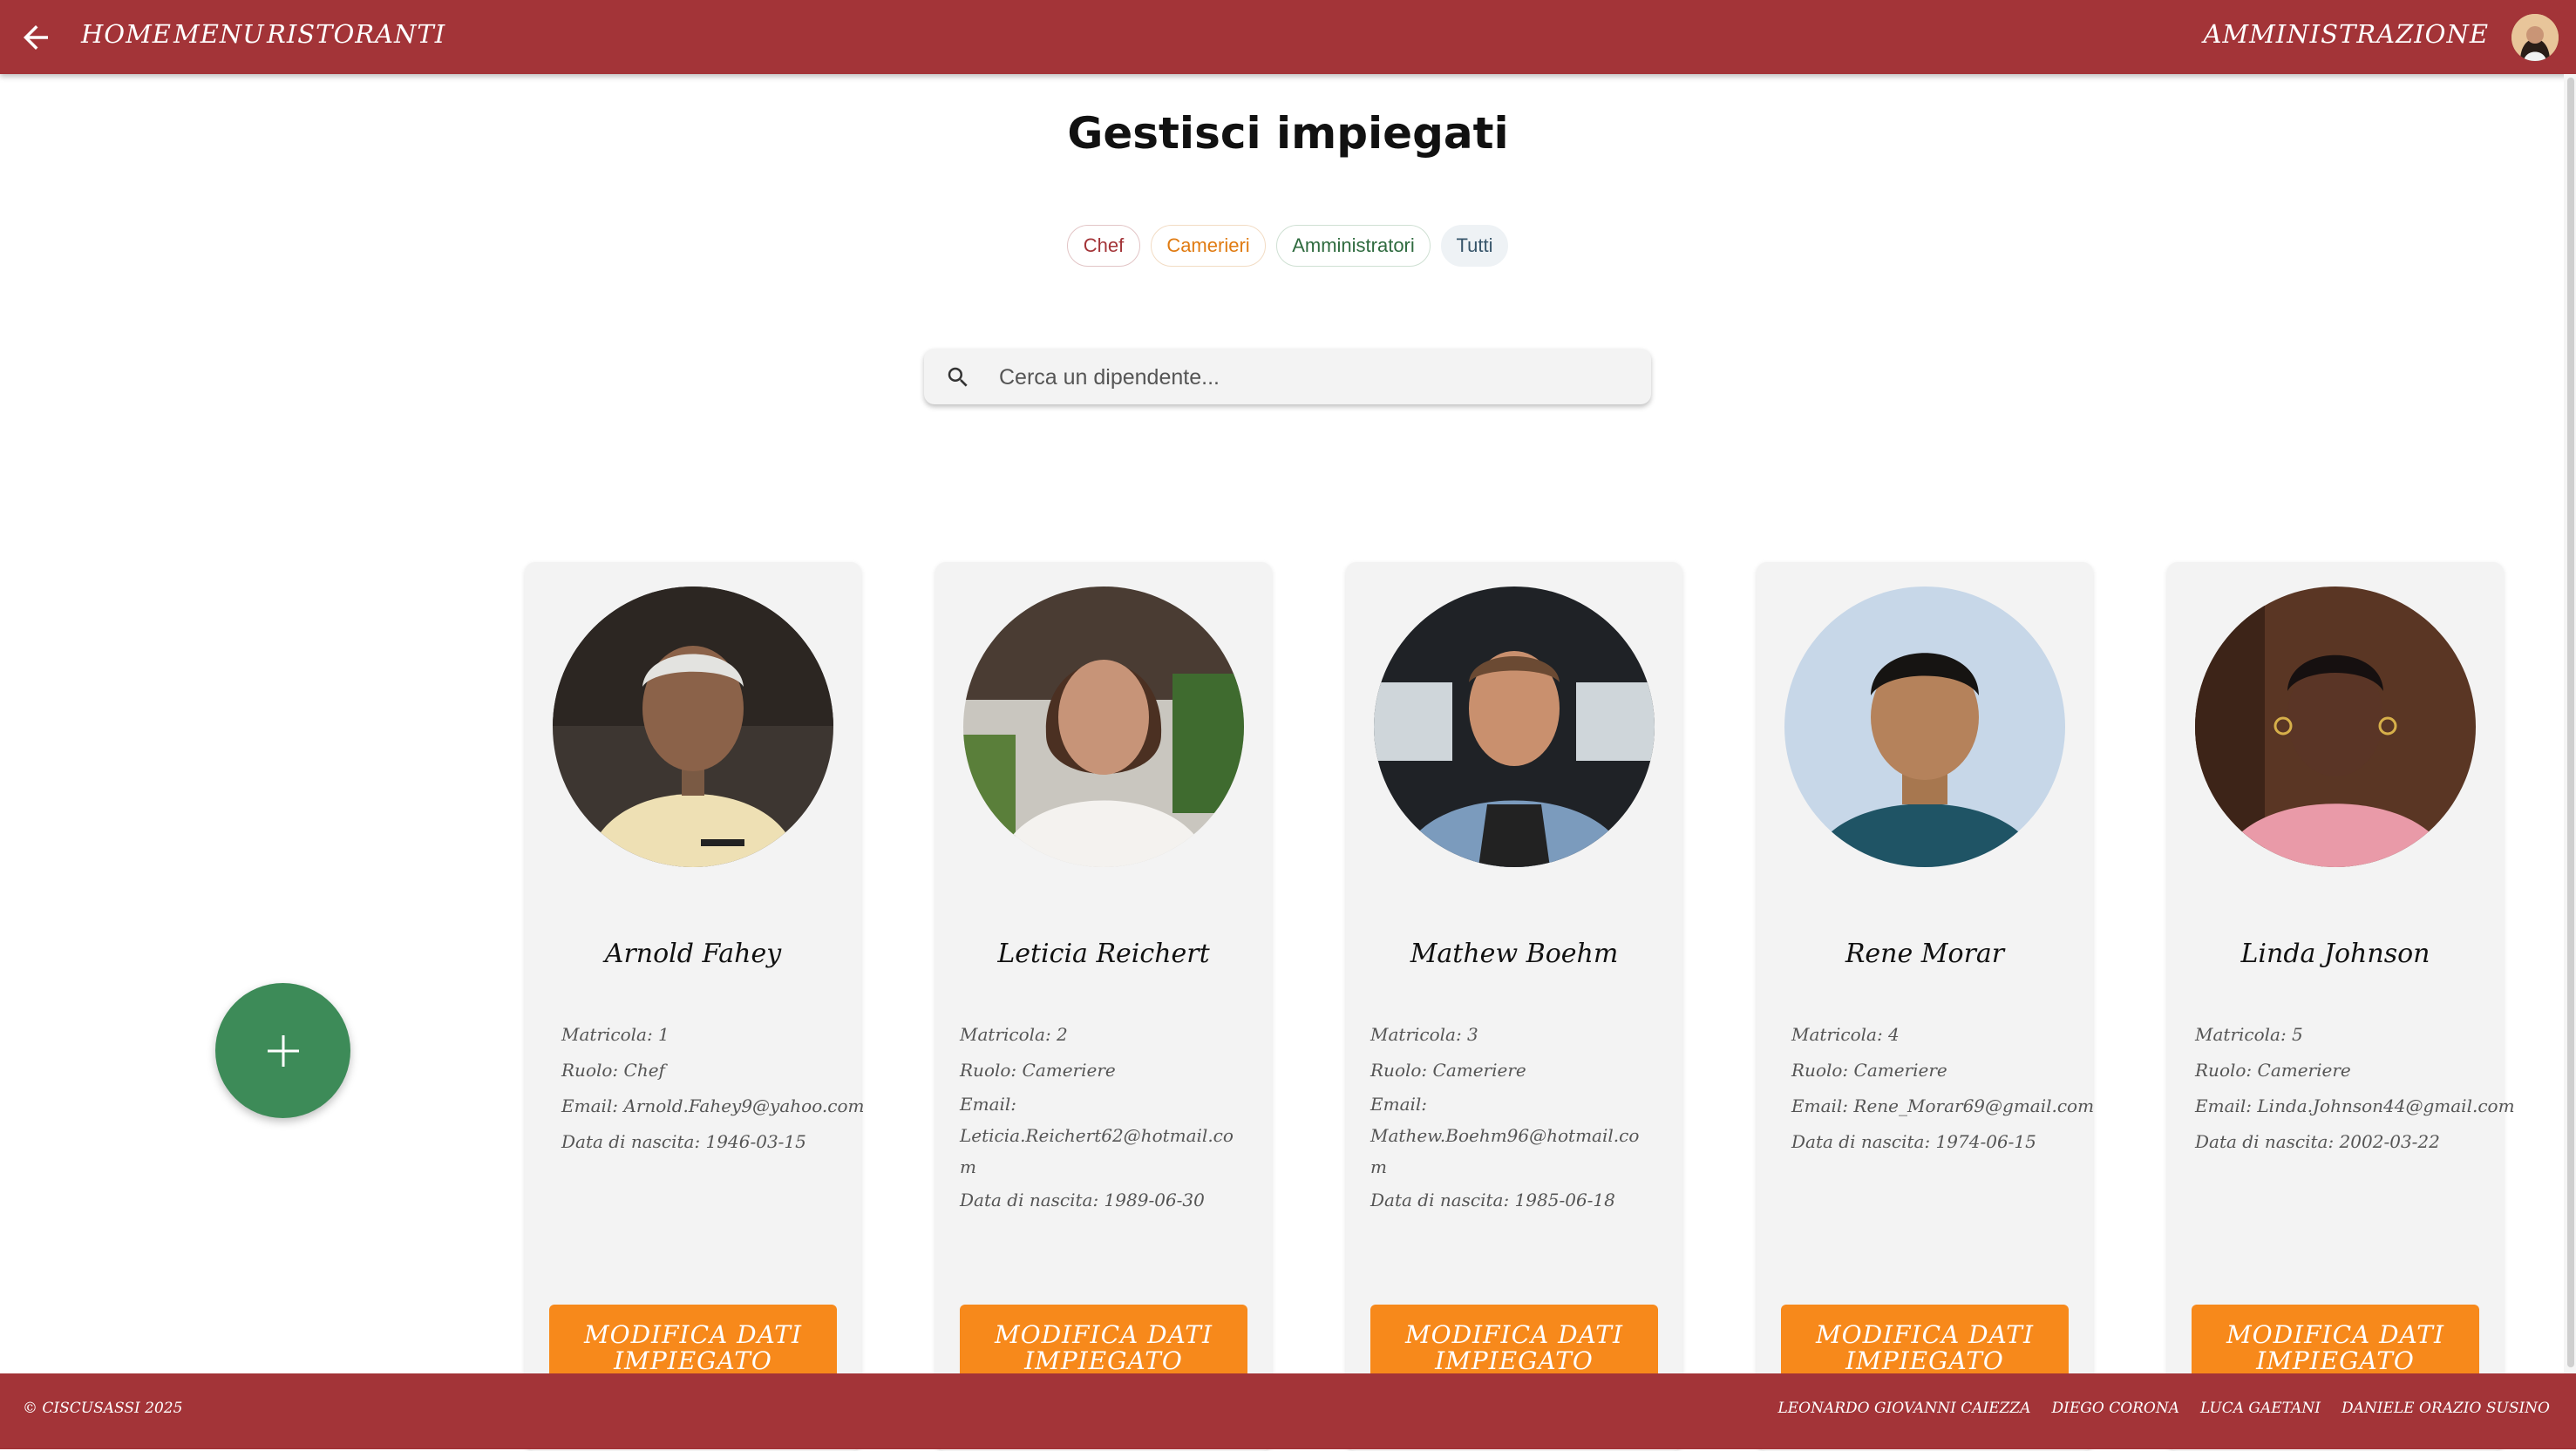 The image size is (2576, 1451). I want to click on filter-chip-chef: Chef, so click(1103, 246).